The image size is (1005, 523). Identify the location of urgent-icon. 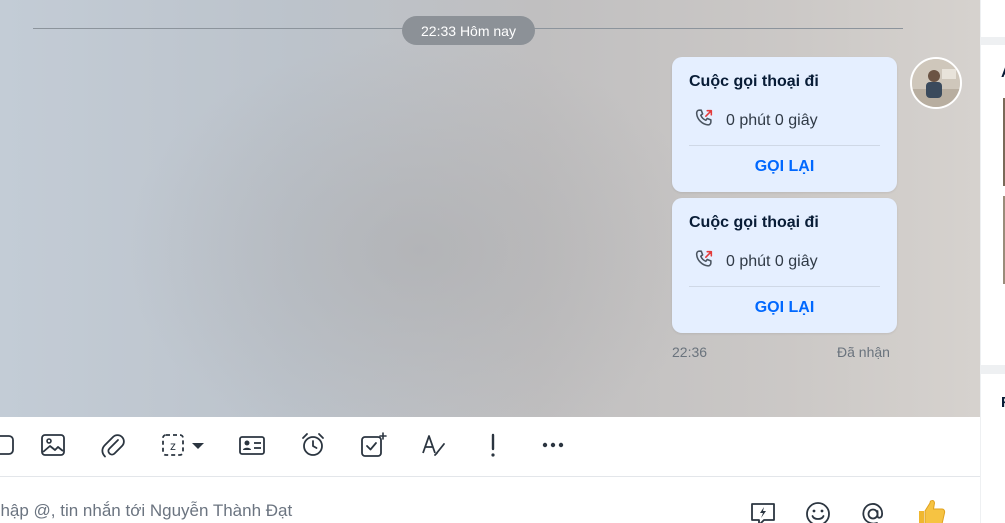
(493, 445).